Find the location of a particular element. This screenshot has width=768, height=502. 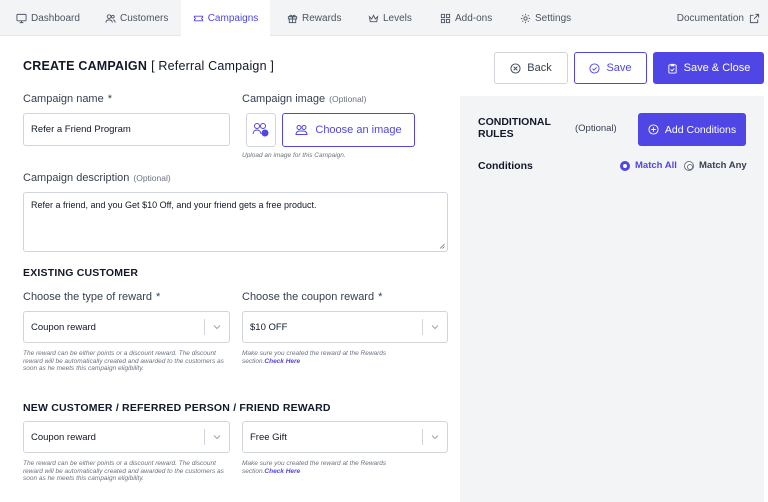

back-button-label: Back is located at coordinates (539, 68).